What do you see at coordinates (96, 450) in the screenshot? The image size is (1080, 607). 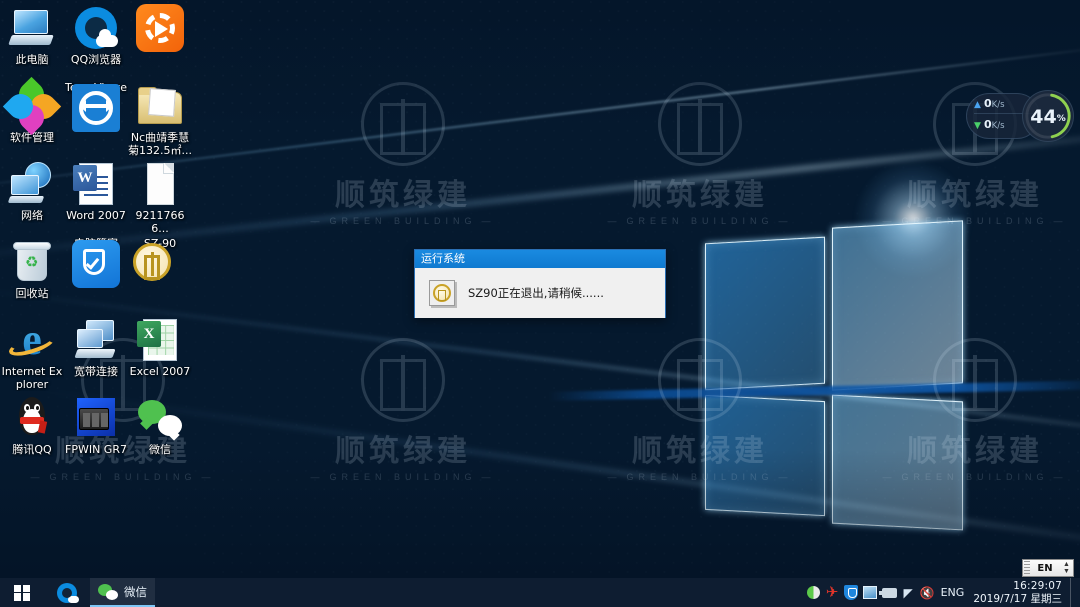 I see `desktop-icon-label: FPWIN GR7` at bounding box center [96, 450].